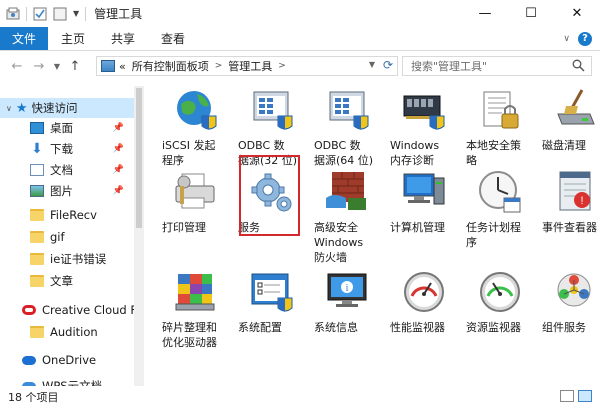 The image size is (600, 408). Describe the element at coordinates (269, 195) in the screenshot. I see `services-highlight-box` at that location.